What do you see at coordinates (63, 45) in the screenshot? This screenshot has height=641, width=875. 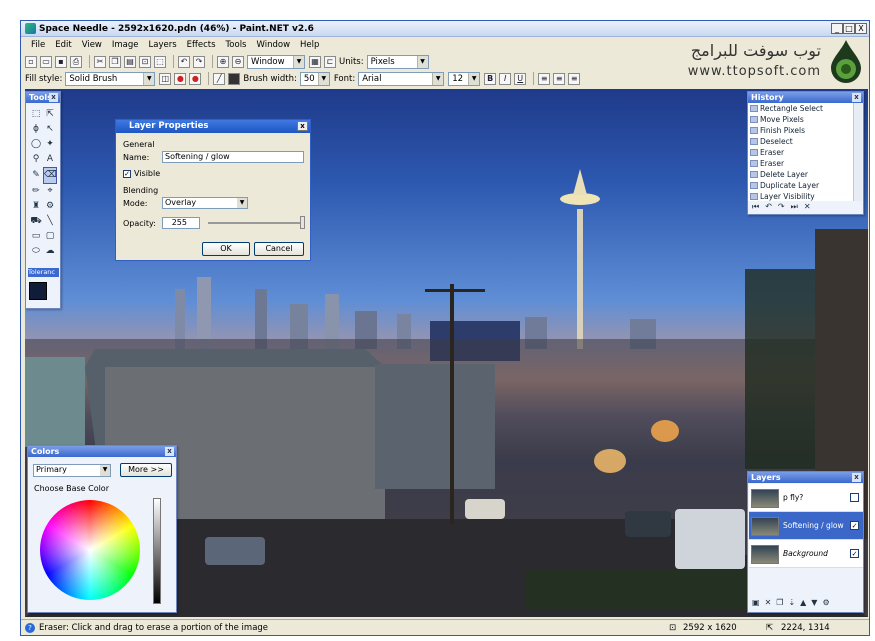 I see `menu-edit: Edit` at bounding box center [63, 45].